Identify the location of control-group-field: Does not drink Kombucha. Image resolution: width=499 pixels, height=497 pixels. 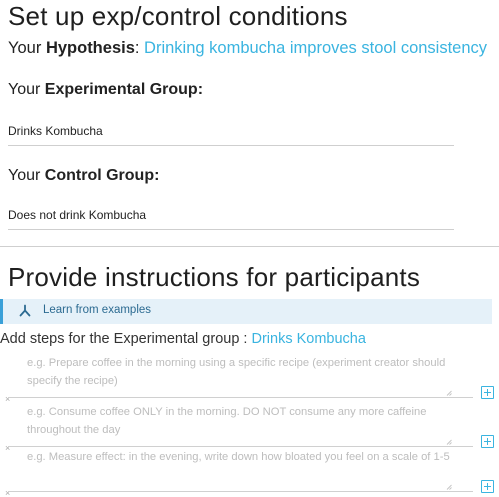
(77, 215).